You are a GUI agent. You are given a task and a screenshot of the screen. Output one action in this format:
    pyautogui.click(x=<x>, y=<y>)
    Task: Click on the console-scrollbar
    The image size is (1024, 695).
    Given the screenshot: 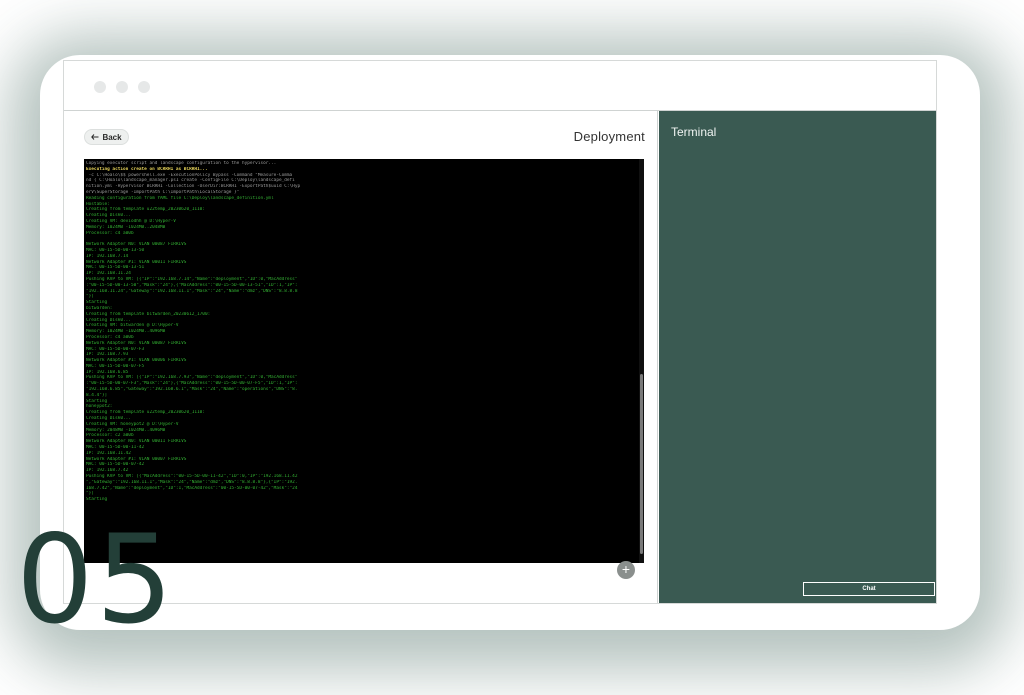 What is the action you would take?
    pyautogui.click(x=641, y=361)
    